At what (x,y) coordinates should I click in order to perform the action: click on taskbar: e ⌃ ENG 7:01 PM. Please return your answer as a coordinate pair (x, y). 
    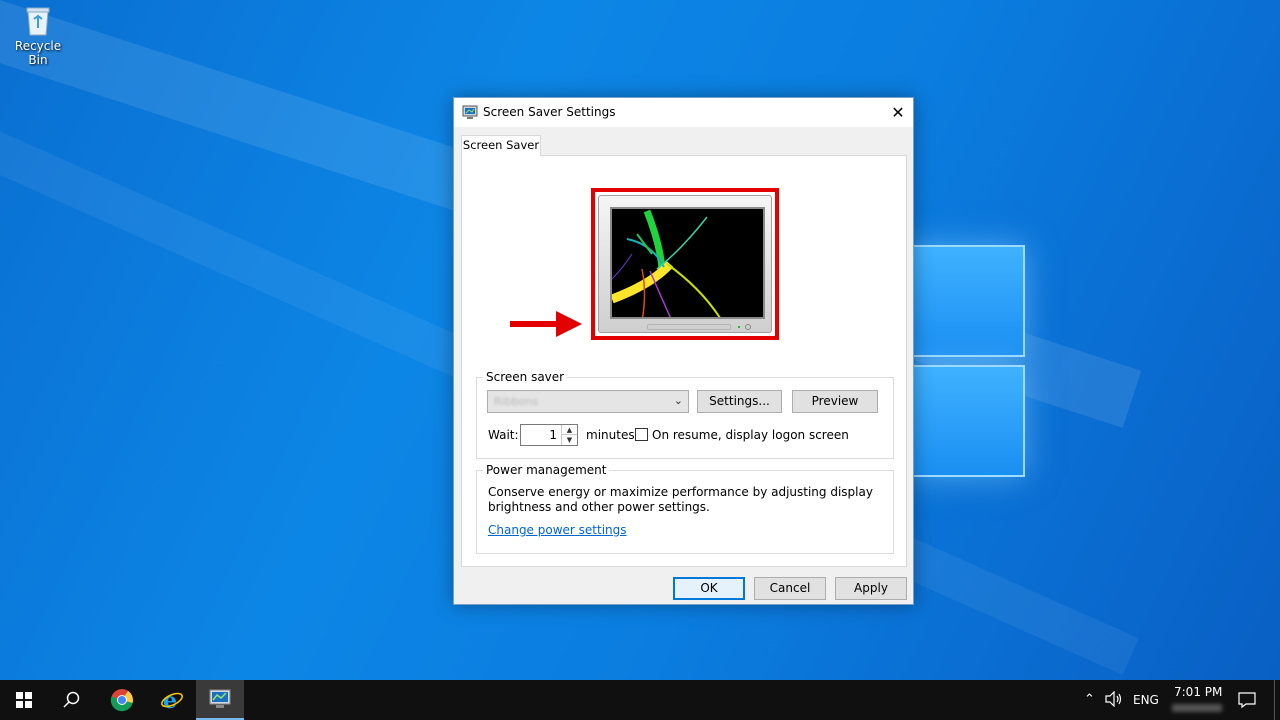
    Looking at the image, I should click on (640, 700).